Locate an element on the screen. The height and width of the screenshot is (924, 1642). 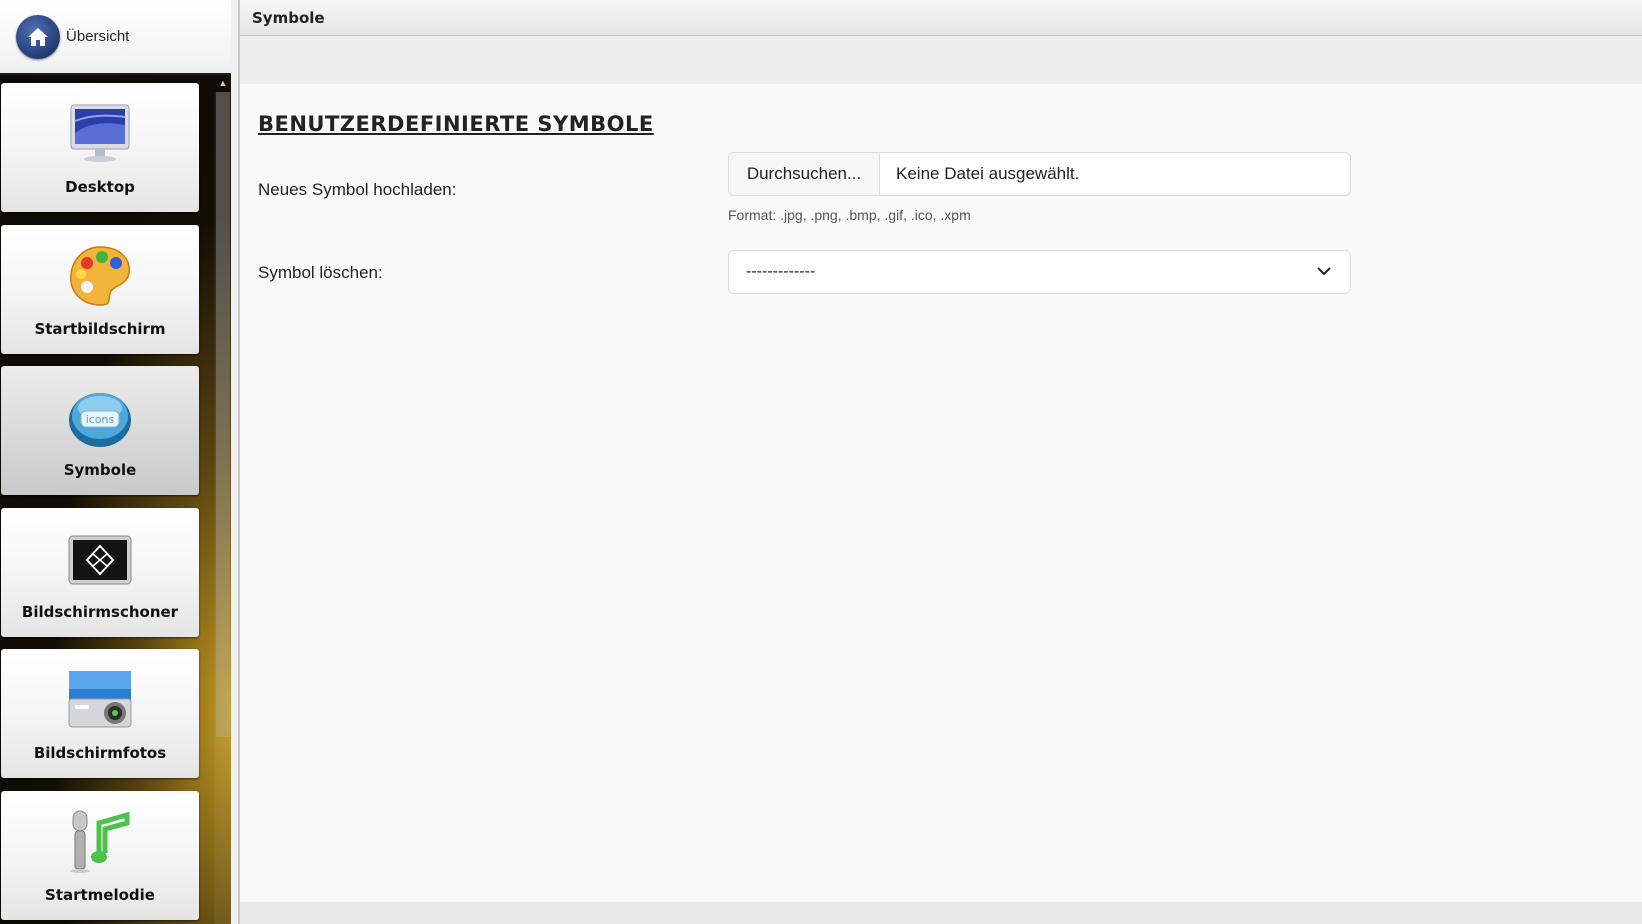
symbol-file-input: Durchsuchen... Keine Datei ausgewählt. is located at coordinates (1039, 174).